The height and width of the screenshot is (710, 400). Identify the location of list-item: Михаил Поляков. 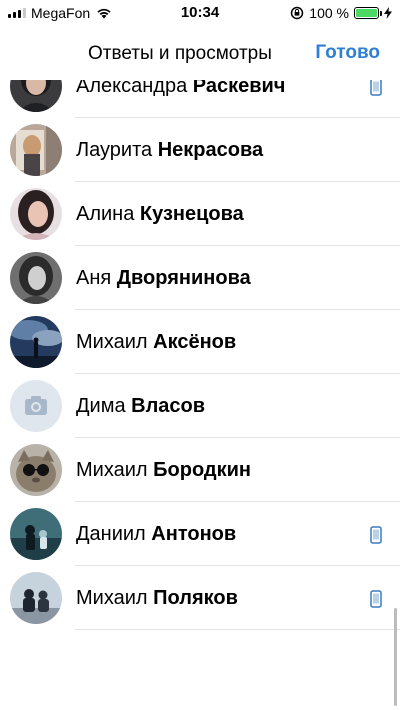
(200, 598).